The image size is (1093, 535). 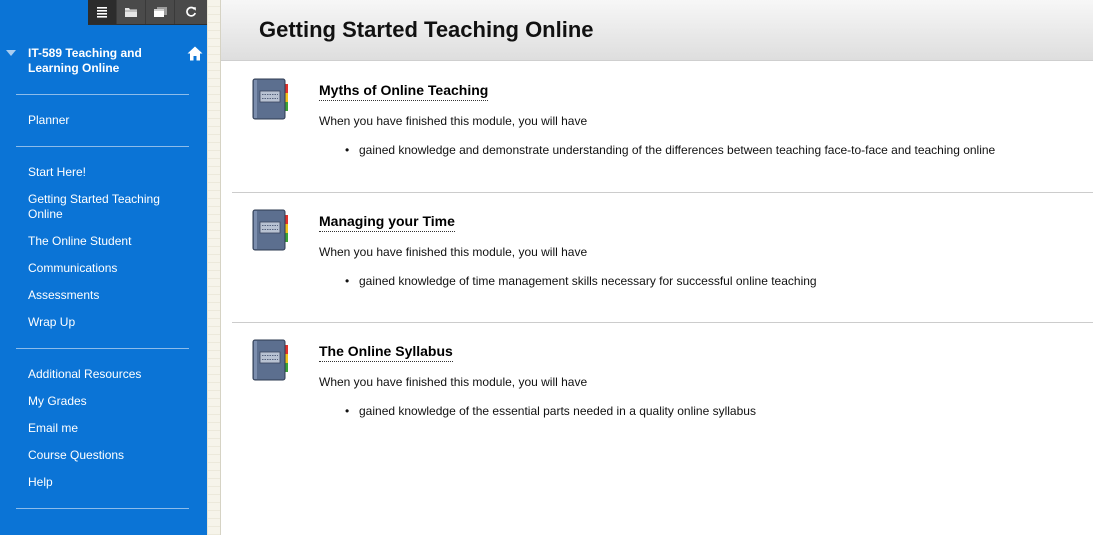 I want to click on menu-item-help: Help, so click(x=110, y=482).